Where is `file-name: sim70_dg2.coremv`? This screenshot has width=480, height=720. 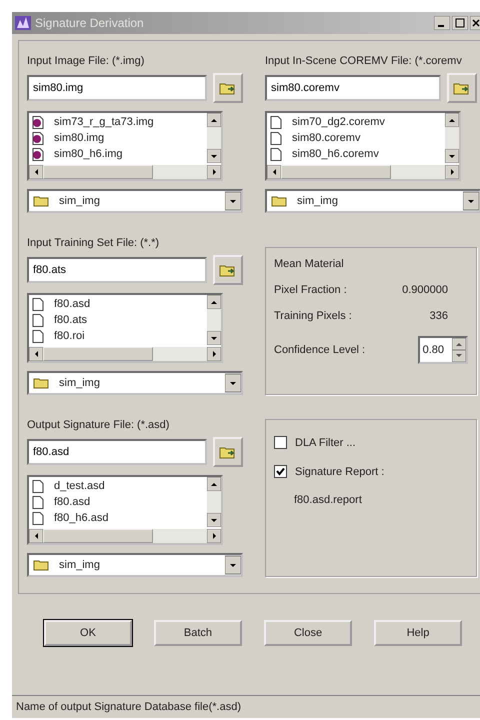 file-name: sim70_dg2.coremv is located at coordinates (338, 122).